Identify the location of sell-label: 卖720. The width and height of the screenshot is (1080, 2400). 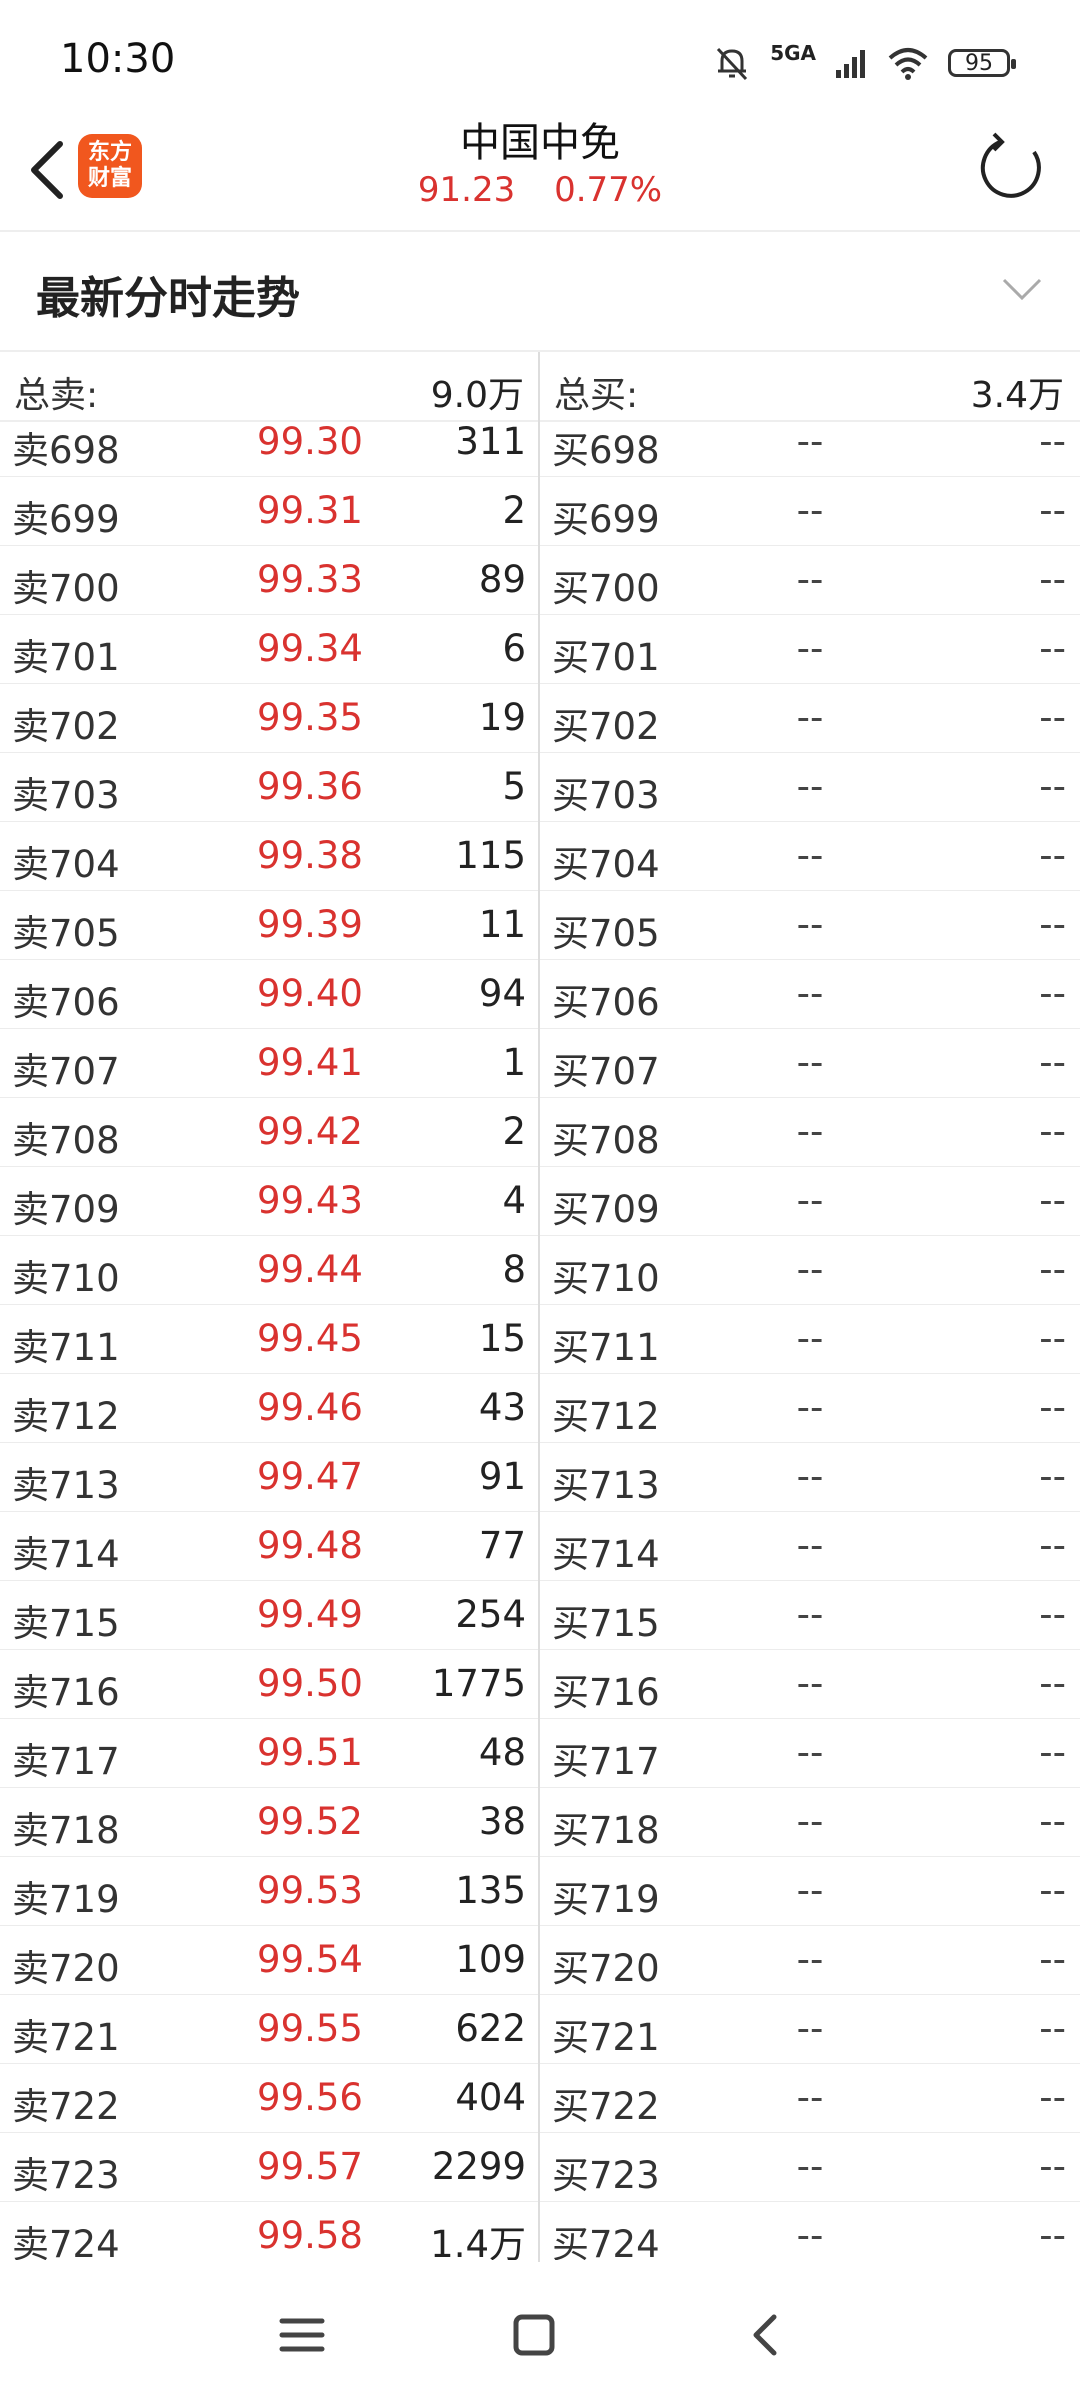
(66, 1968).